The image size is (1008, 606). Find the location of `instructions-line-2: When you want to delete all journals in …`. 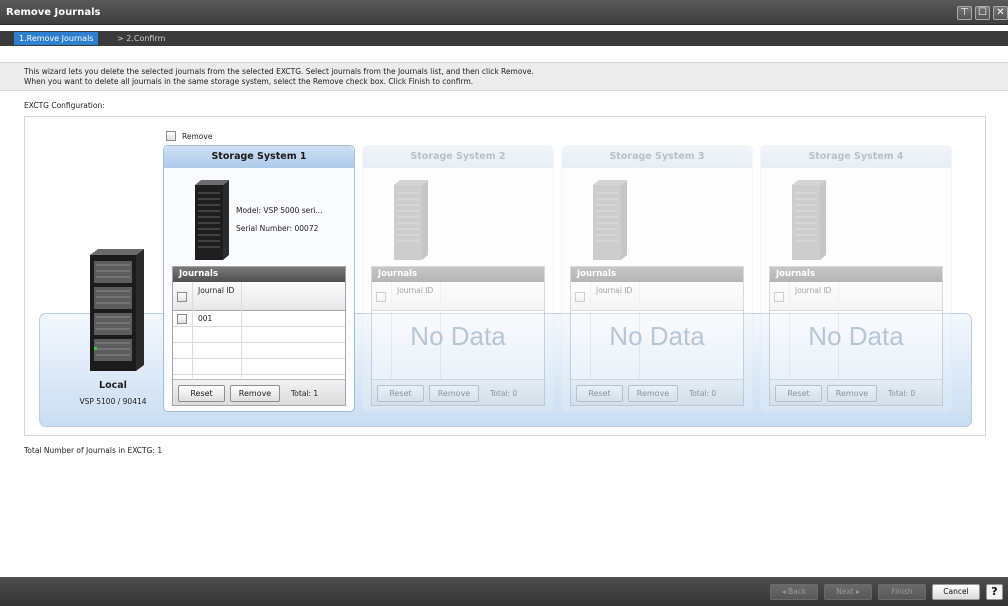

instructions-line-2: When you want to delete all journals in … is located at coordinates (249, 81).